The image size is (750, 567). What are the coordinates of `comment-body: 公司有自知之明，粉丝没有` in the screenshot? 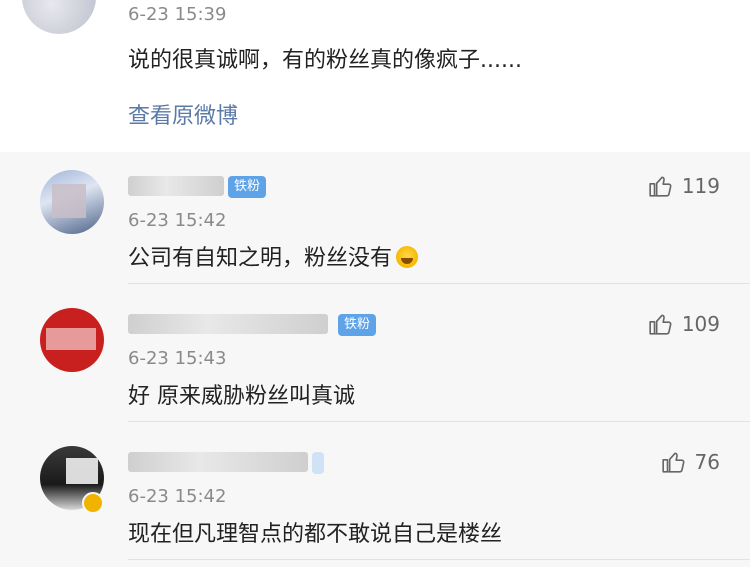 It's located at (260, 258).